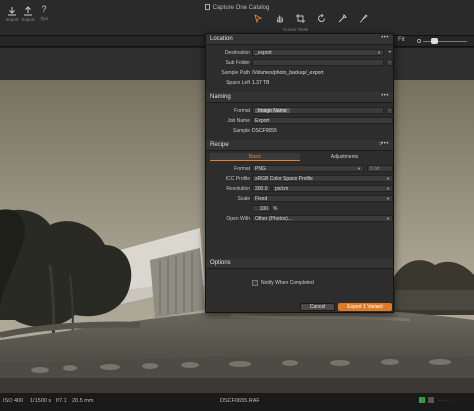 The height and width of the screenshot is (411, 474). Describe the element at coordinates (434, 41) in the screenshot. I see `zoom-slider-knob` at that location.